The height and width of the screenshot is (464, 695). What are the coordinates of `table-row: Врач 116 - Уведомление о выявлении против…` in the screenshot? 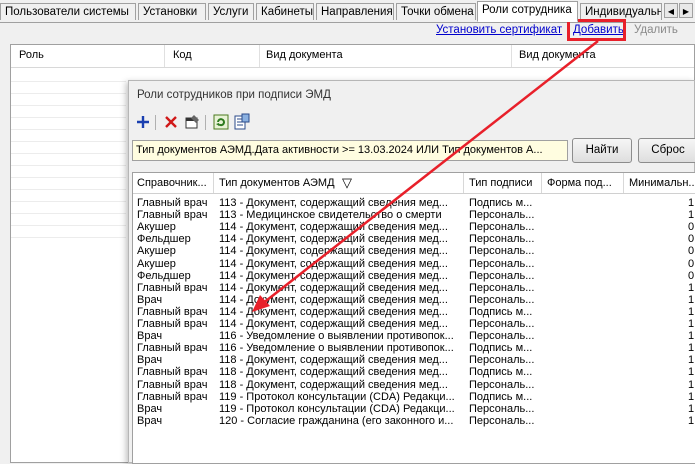 It's located at (414, 336).